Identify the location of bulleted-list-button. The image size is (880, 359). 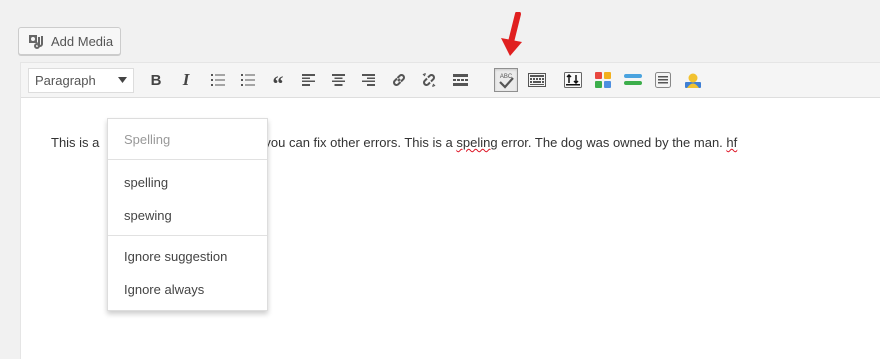
(218, 80).